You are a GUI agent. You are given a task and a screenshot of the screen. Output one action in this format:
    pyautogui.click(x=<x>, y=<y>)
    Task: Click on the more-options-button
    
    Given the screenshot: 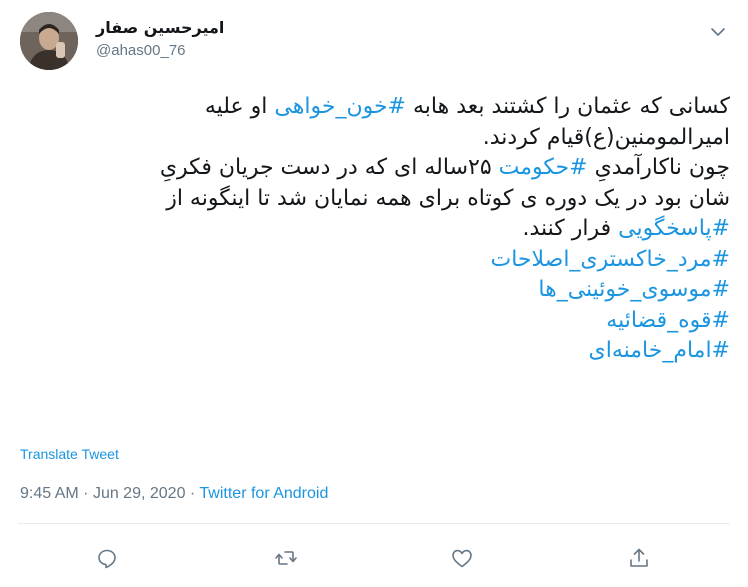 What is the action you would take?
    pyautogui.click(x=718, y=32)
    